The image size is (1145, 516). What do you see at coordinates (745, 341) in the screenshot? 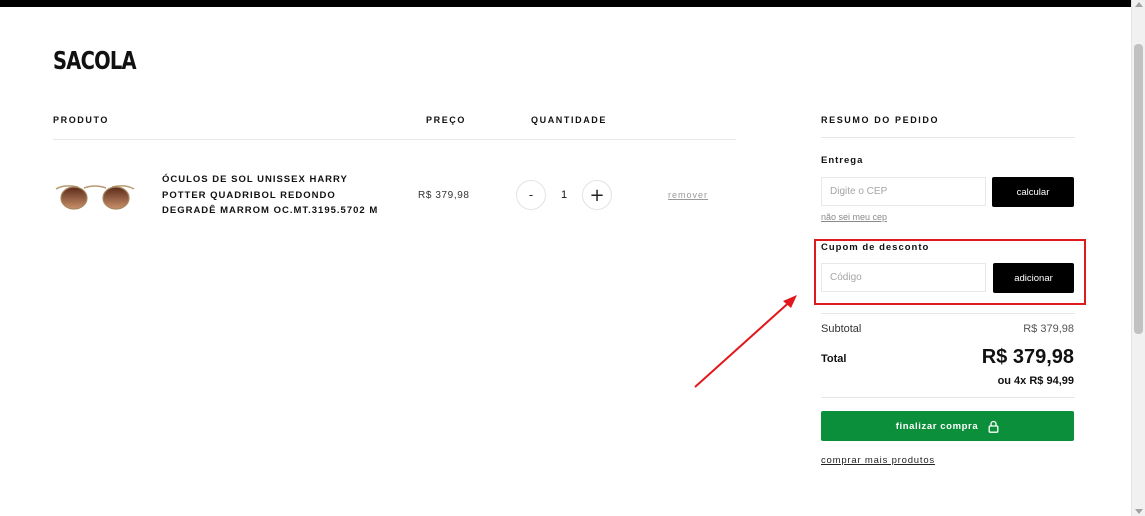
I see `annotation-arrow-icon` at bounding box center [745, 341].